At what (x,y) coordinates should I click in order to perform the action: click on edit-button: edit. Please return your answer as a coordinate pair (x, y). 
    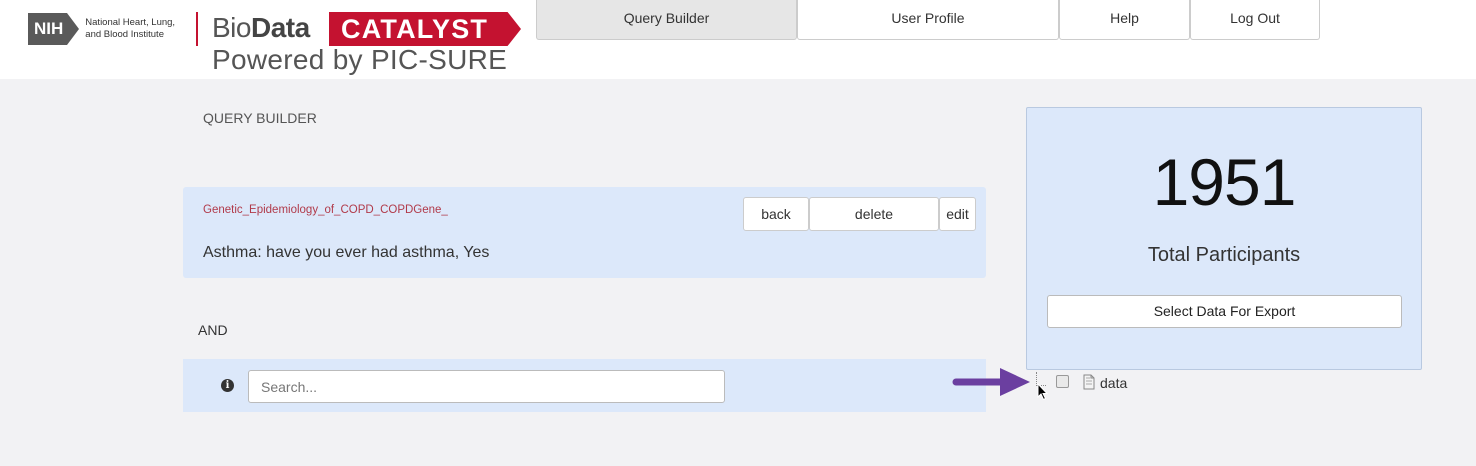
    Looking at the image, I should click on (957, 214).